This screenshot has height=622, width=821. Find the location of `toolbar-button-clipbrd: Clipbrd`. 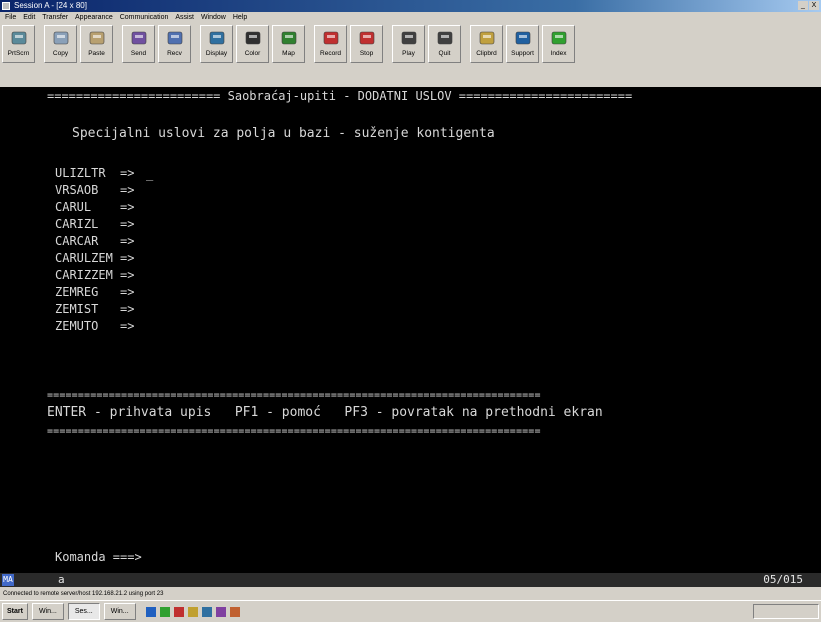

toolbar-button-clipbrd: Clipbrd is located at coordinates (486, 44).